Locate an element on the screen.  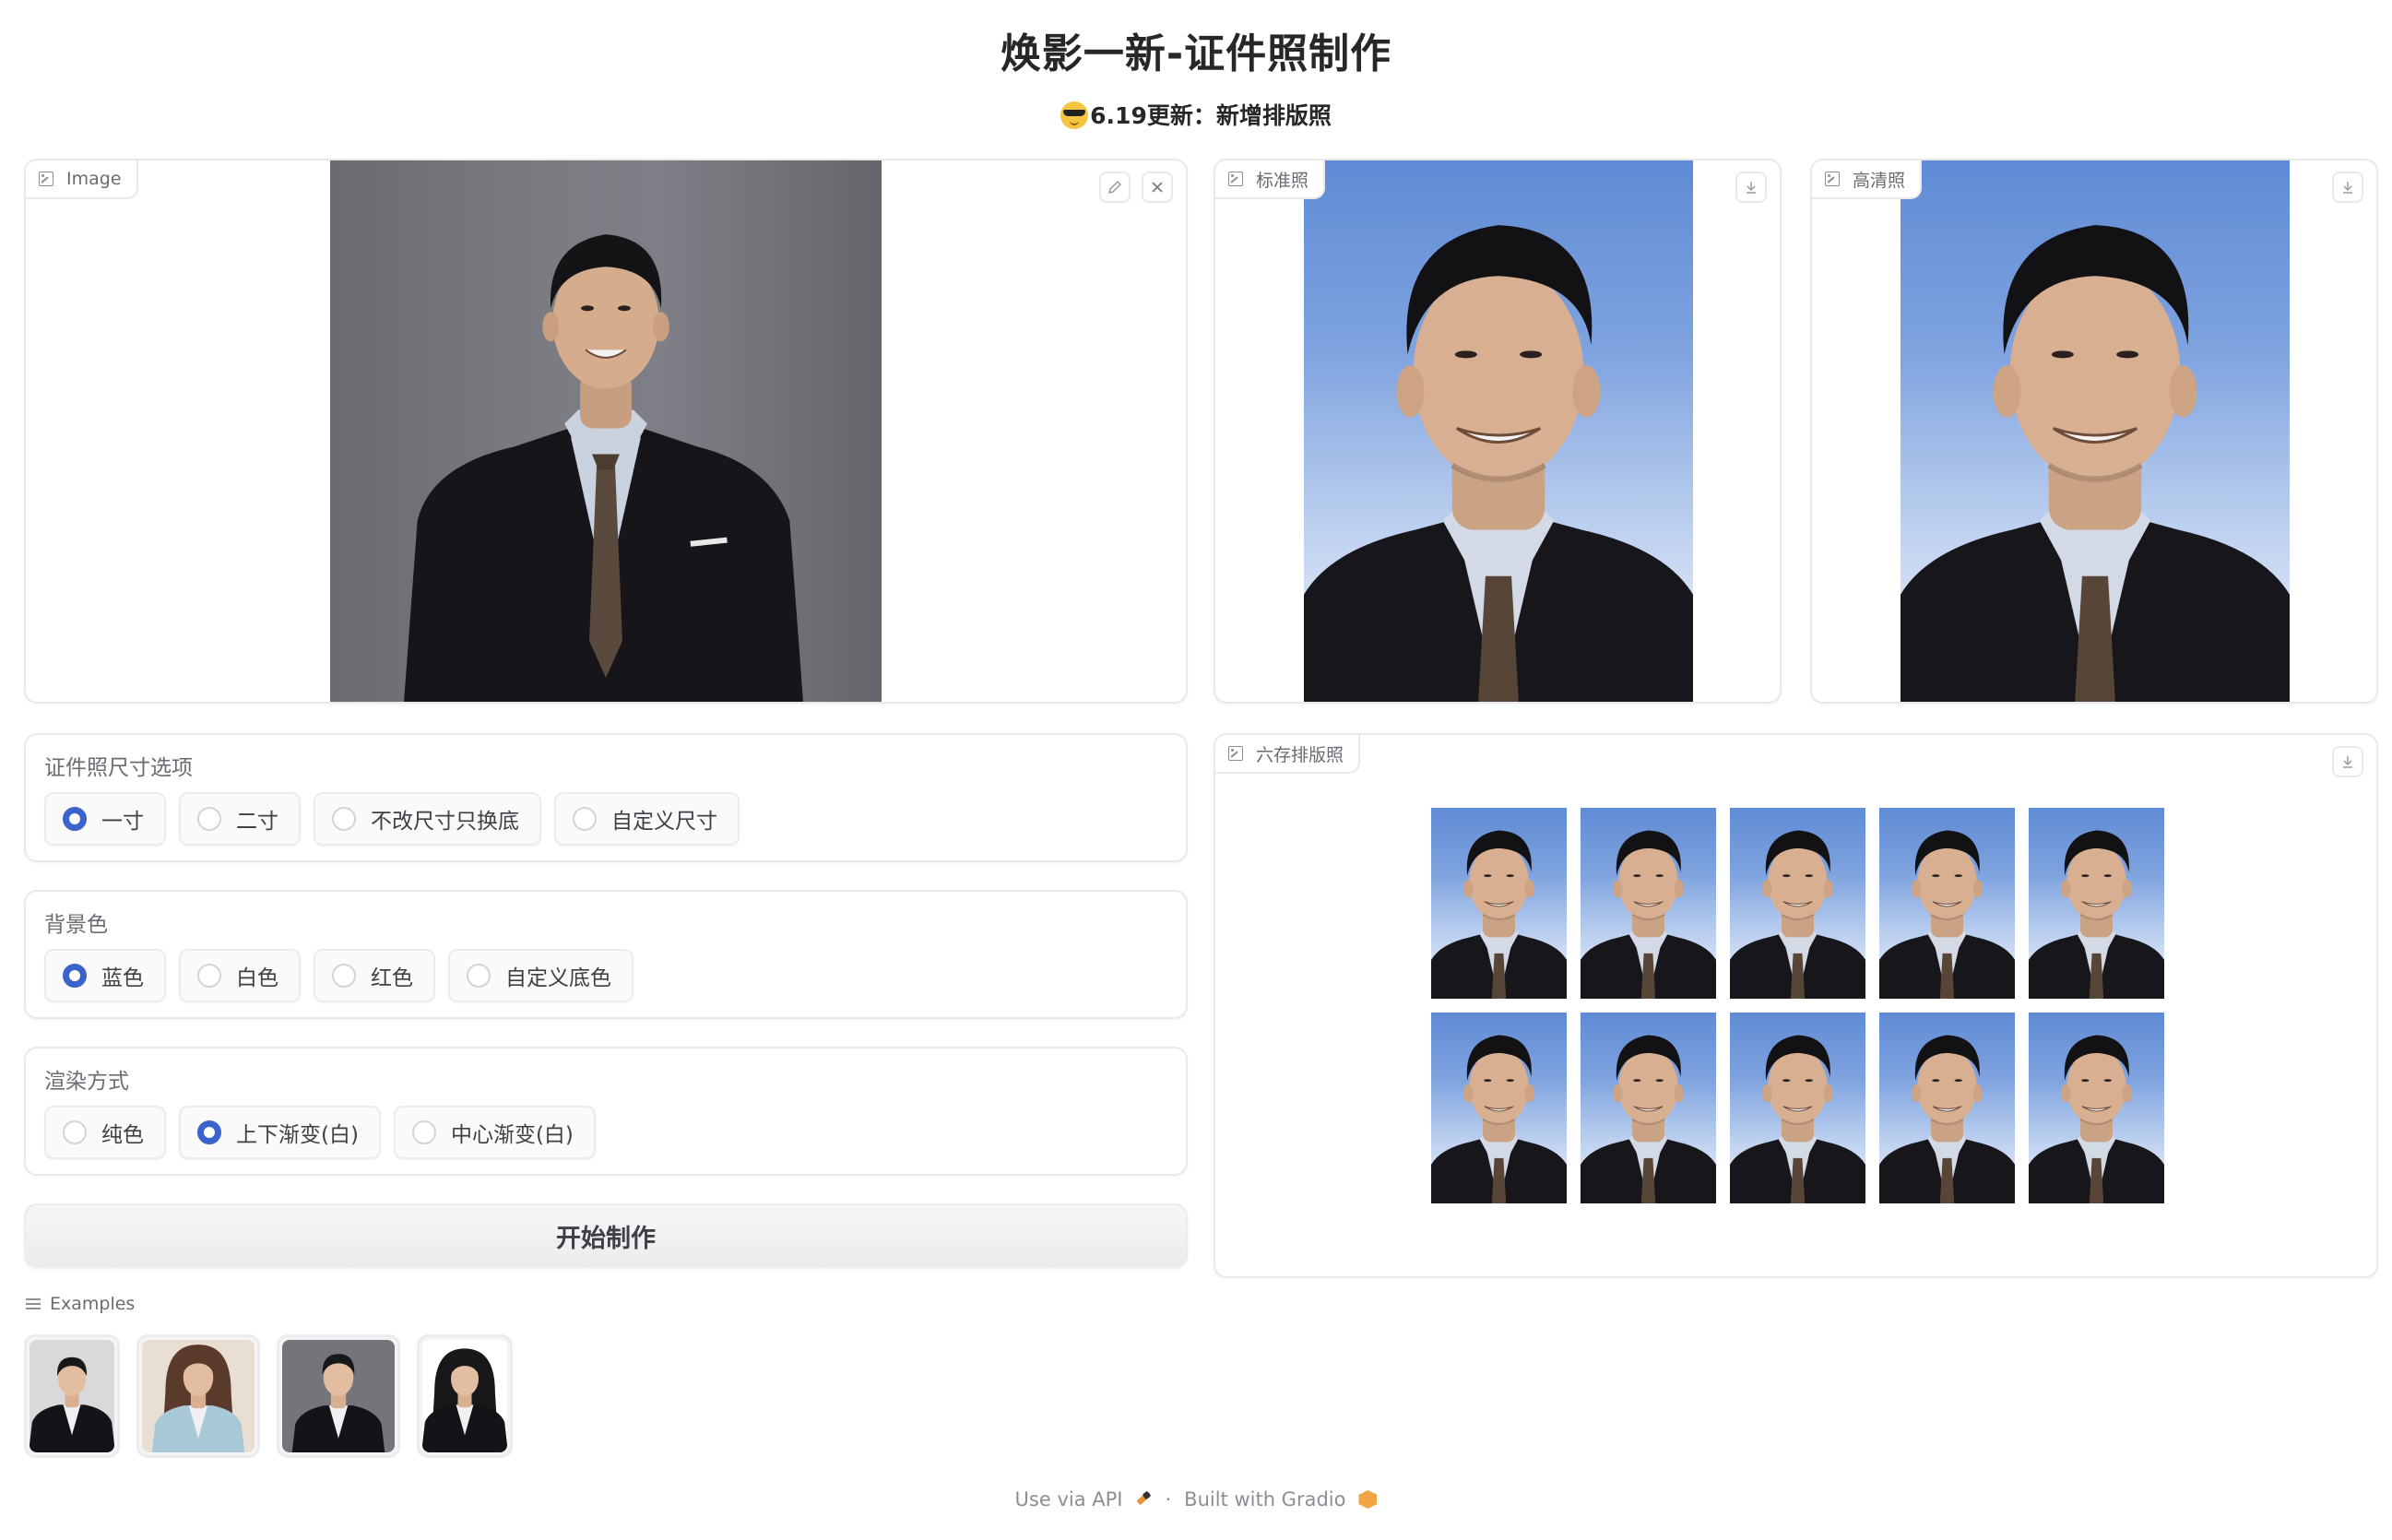
bg-color-group: 背景色 蓝色 白色 红色 自定义底色 is located at coordinates (606, 955).